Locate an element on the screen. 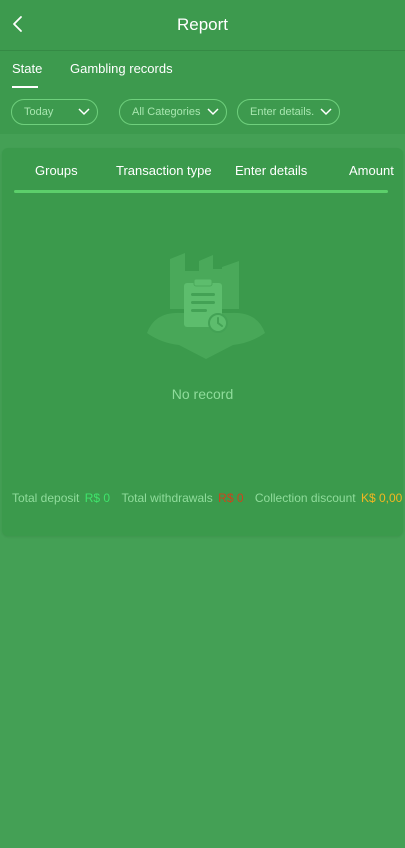 The height and width of the screenshot is (848, 405). total-withdrawals-value: R$ 0 is located at coordinates (231, 498).